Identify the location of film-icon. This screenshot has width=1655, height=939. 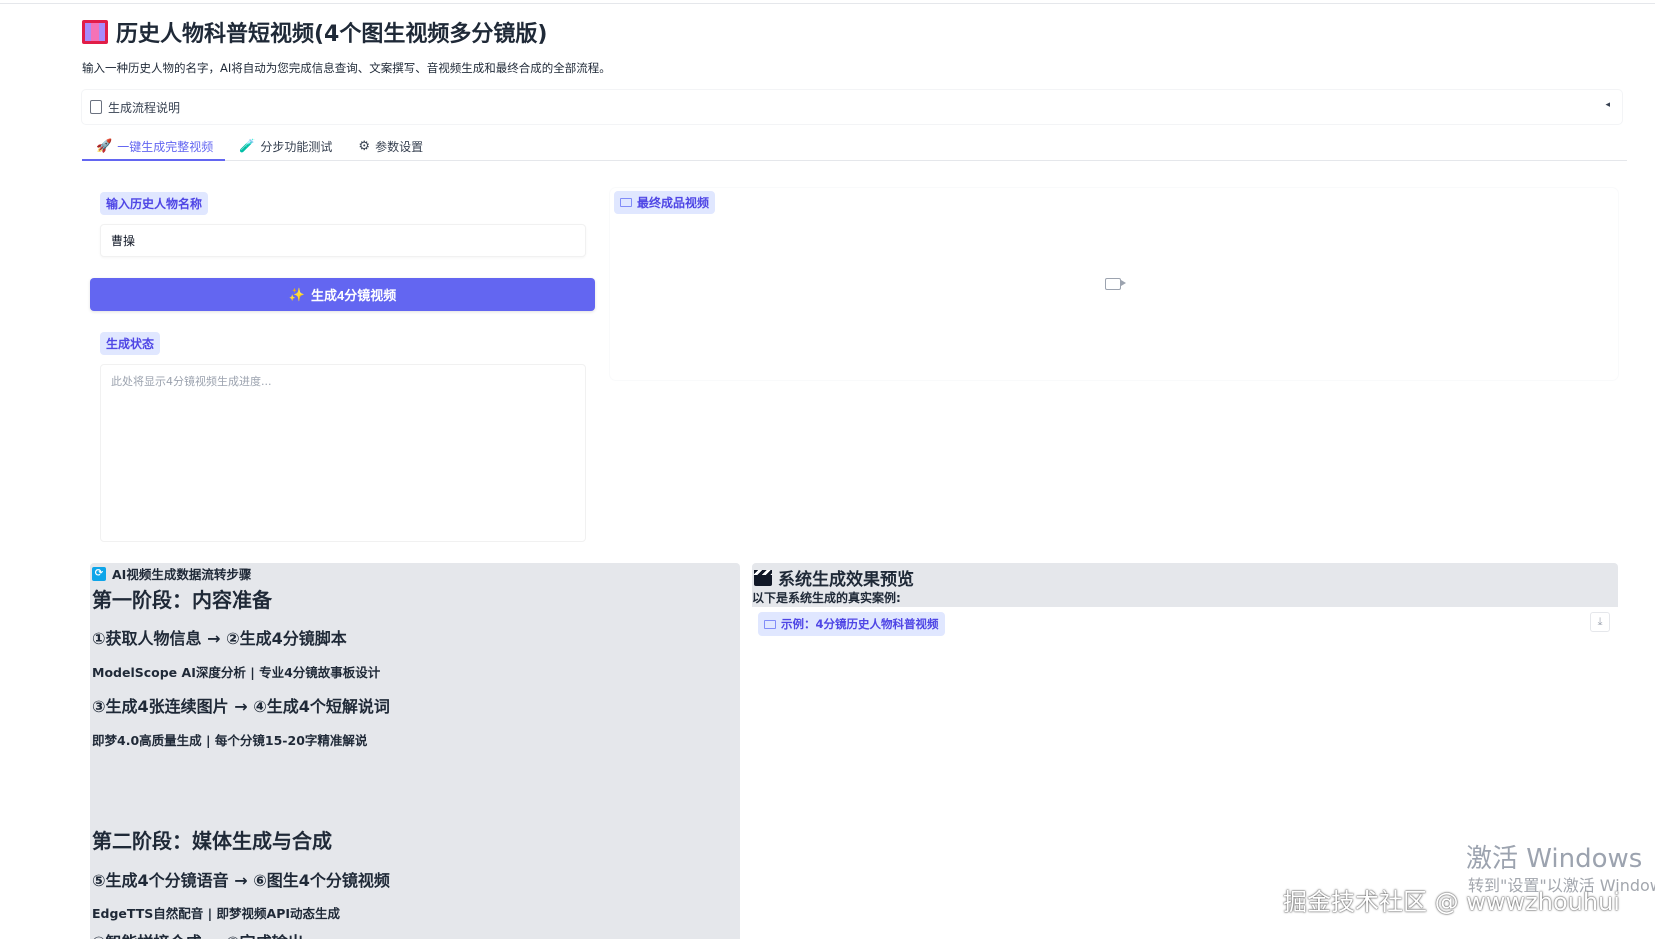
(95, 32).